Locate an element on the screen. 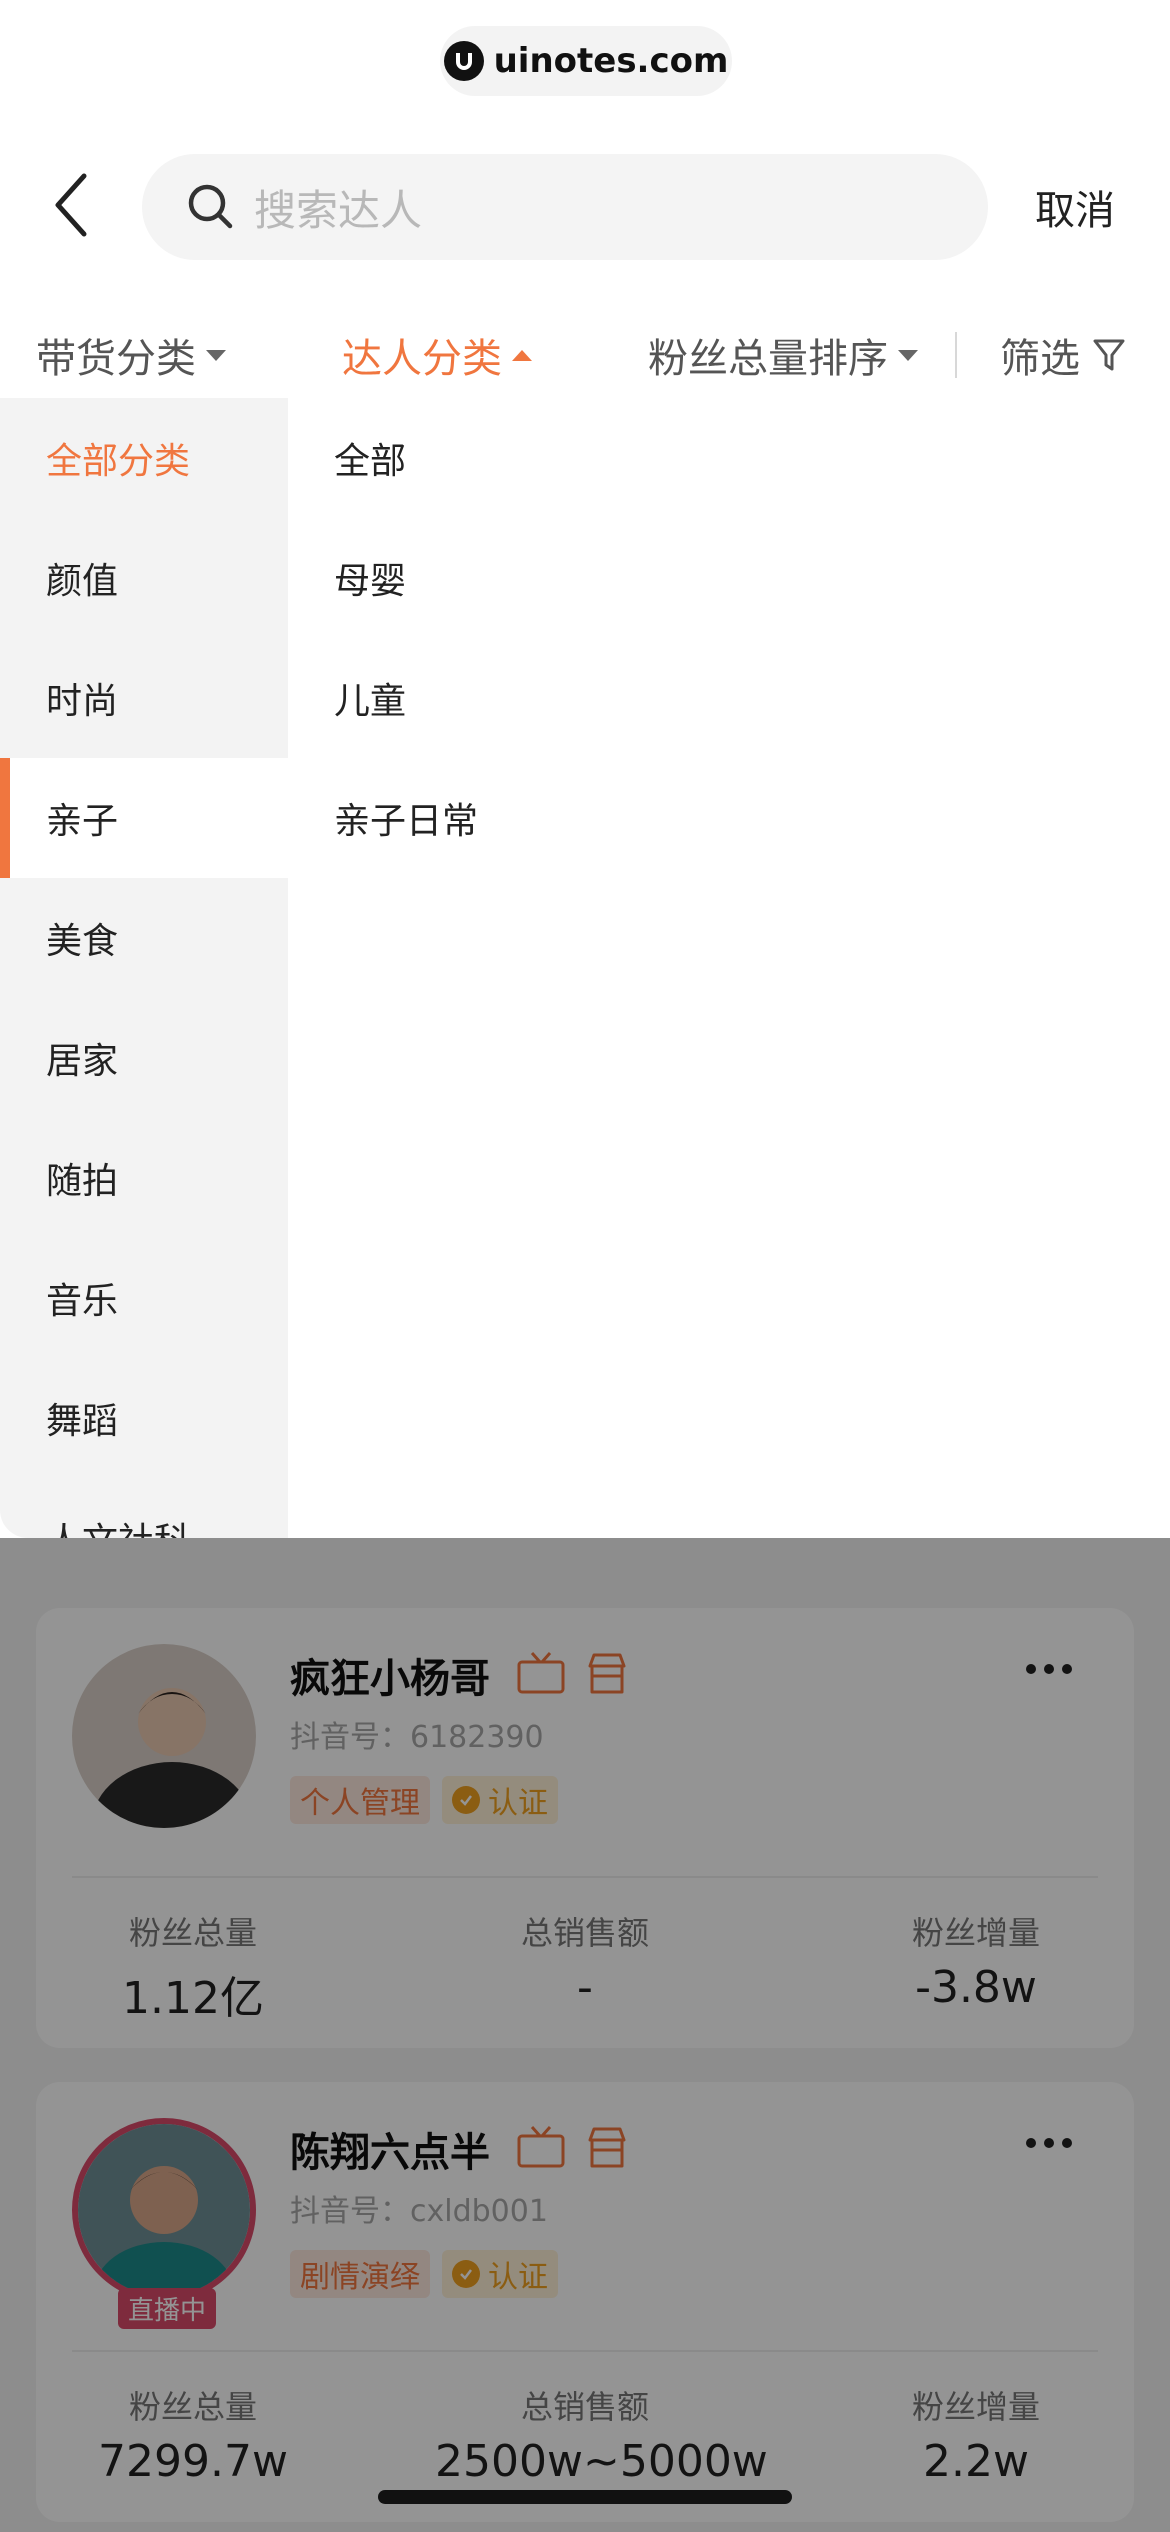 The height and width of the screenshot is (2532, 1170). subcategory-item: 亲子日常 is located at coordinates (406, 818).